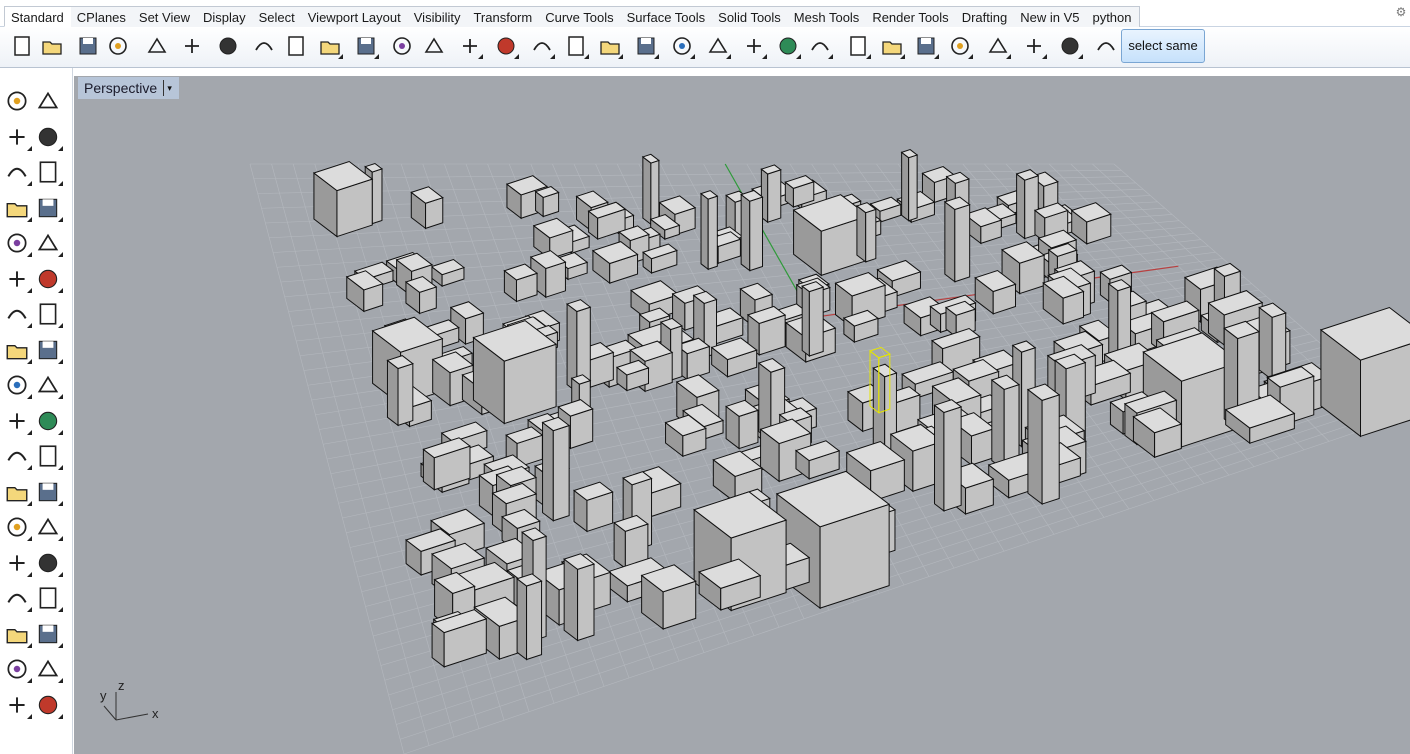 The image size is (1410, 754). I want to click on zoom-extents-icon, so click(470, 46).